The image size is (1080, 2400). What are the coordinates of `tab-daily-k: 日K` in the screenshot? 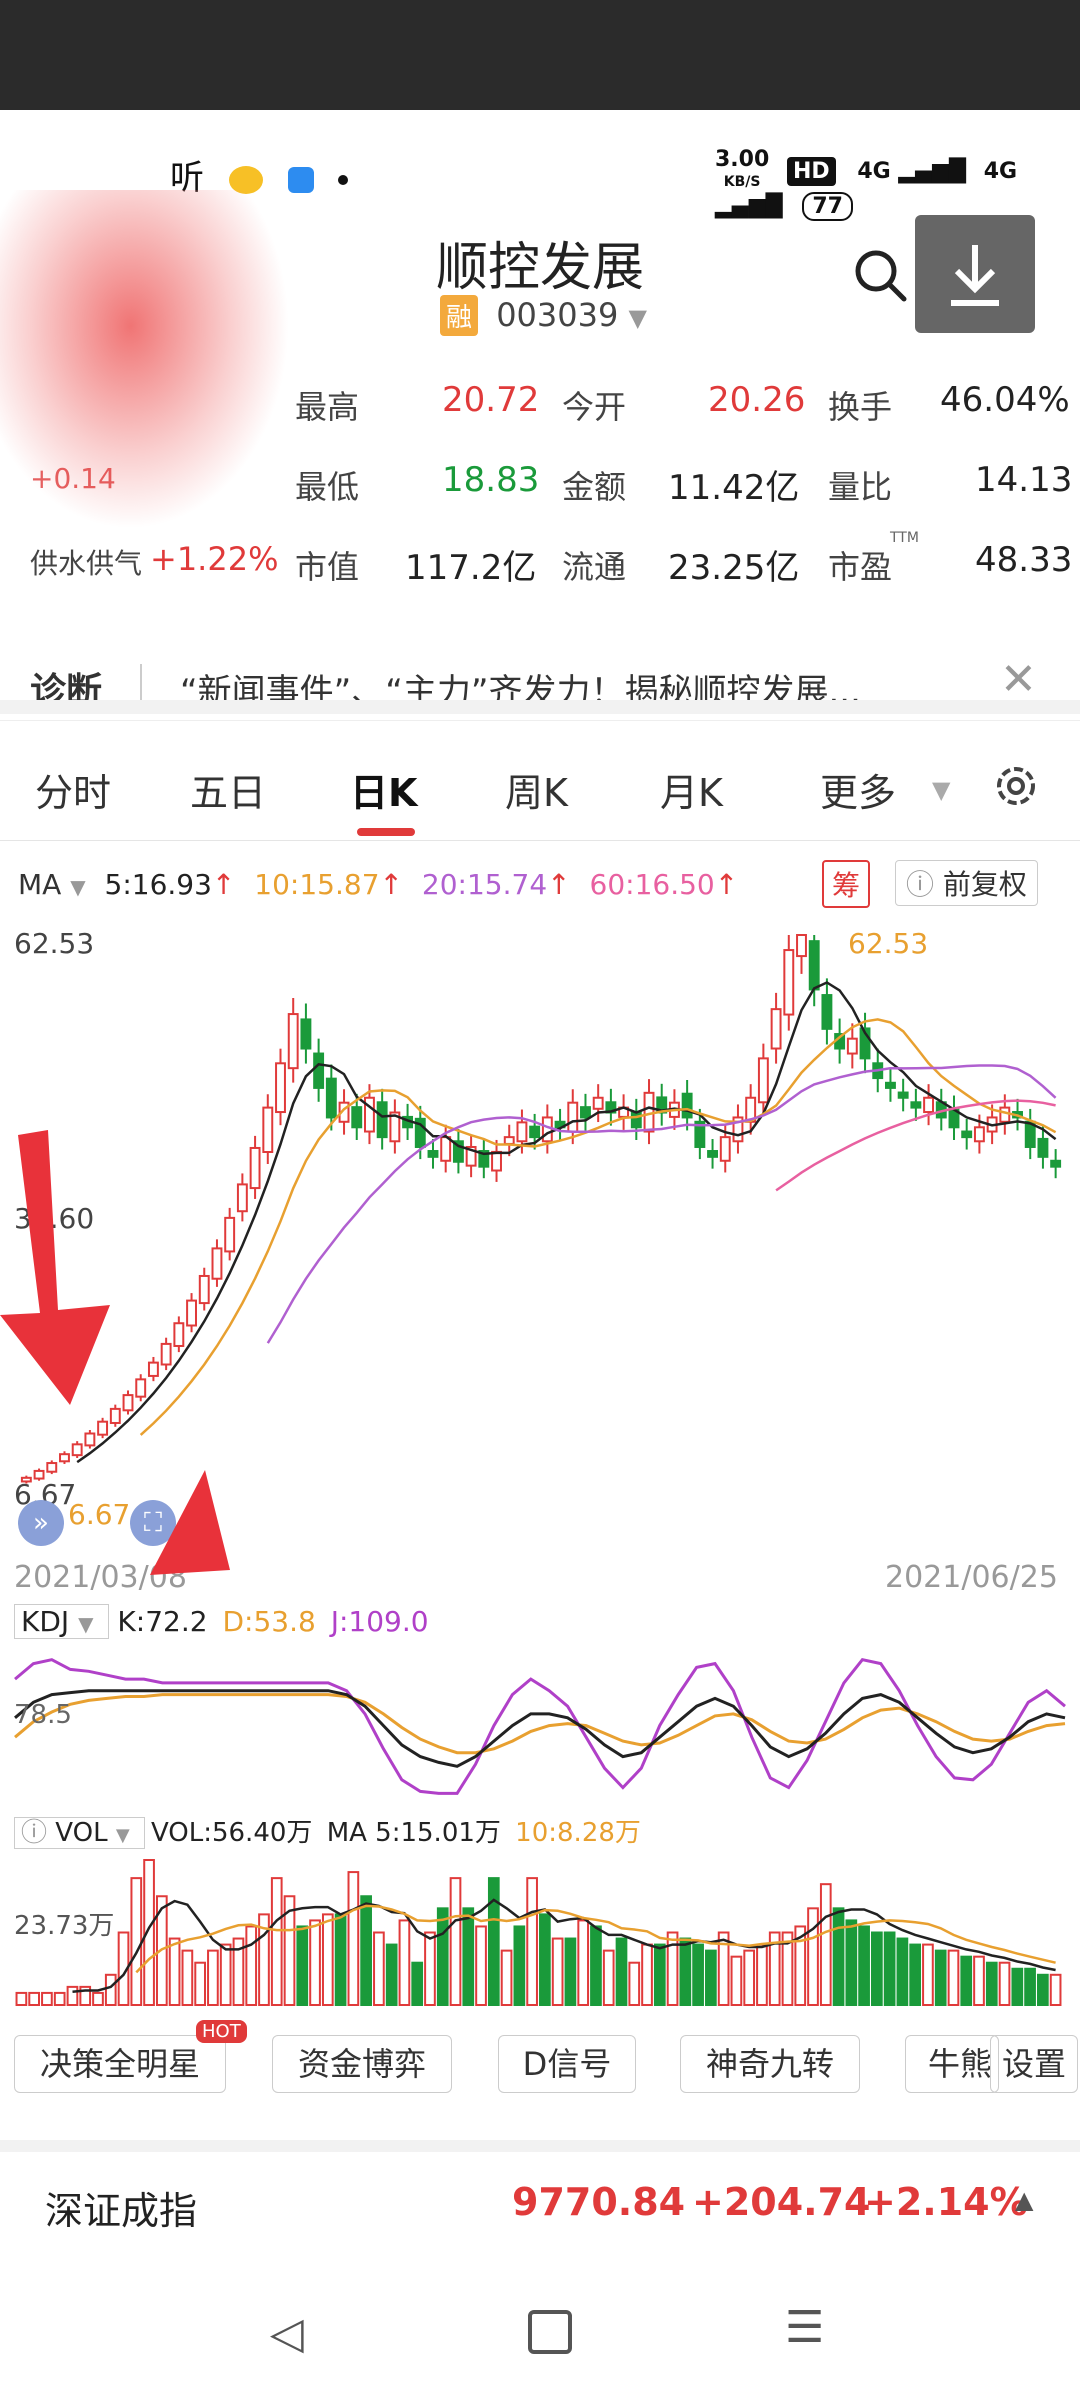 It's located at (383, 789).